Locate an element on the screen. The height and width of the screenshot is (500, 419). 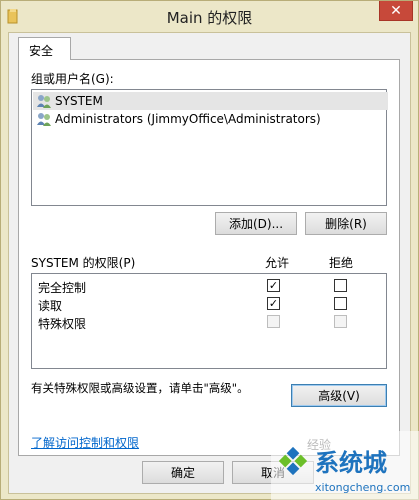
allow-column-header: 允许 is located at coordinates (277, 263).